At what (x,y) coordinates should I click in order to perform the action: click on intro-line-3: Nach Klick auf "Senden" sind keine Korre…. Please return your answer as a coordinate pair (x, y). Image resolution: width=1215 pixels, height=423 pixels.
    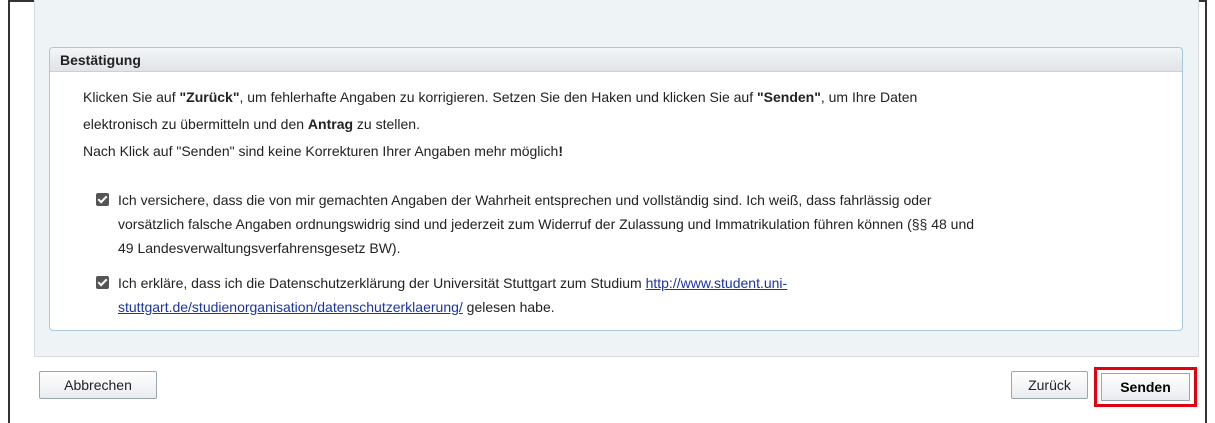
    Looking at the image, I should click on (323, 151).